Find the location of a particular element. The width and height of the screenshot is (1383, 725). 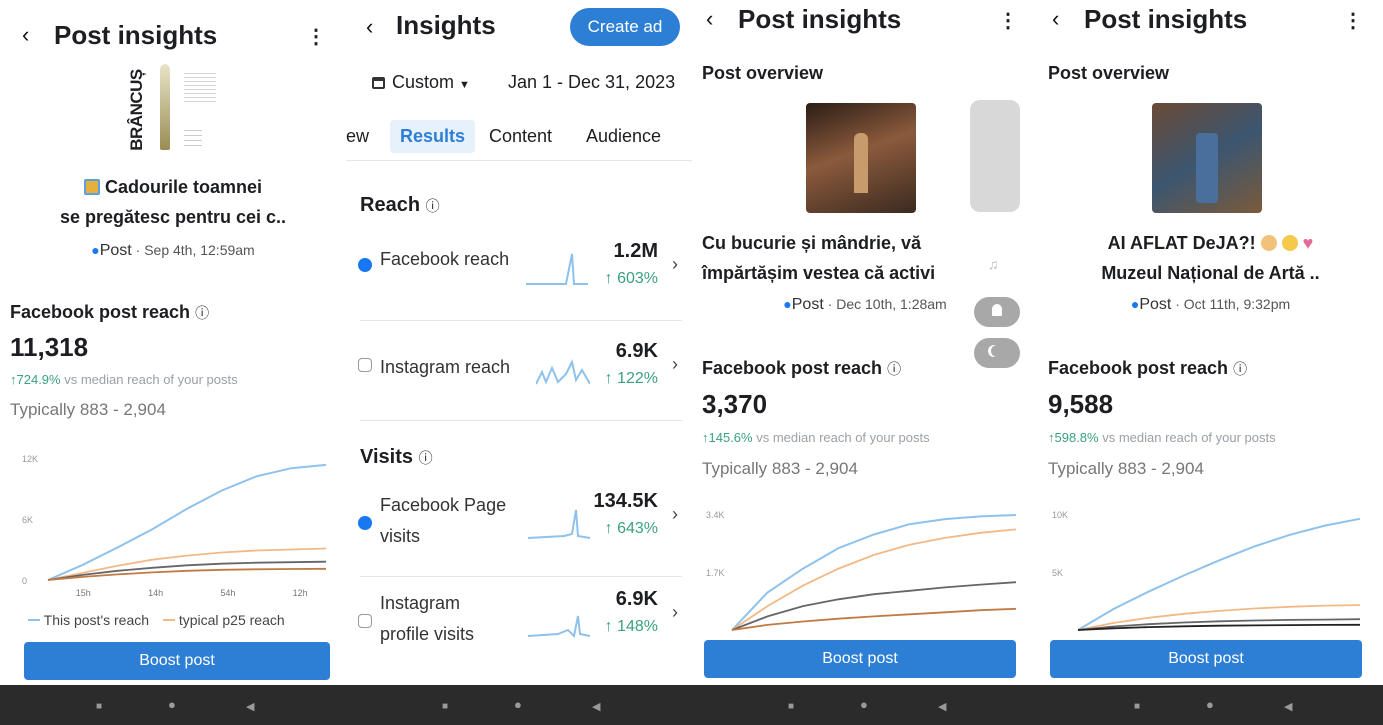

metric-instagram-profile-visits: Instagram profile visits 6.9K ↑ 148% › is located at coordinates (520, 618).